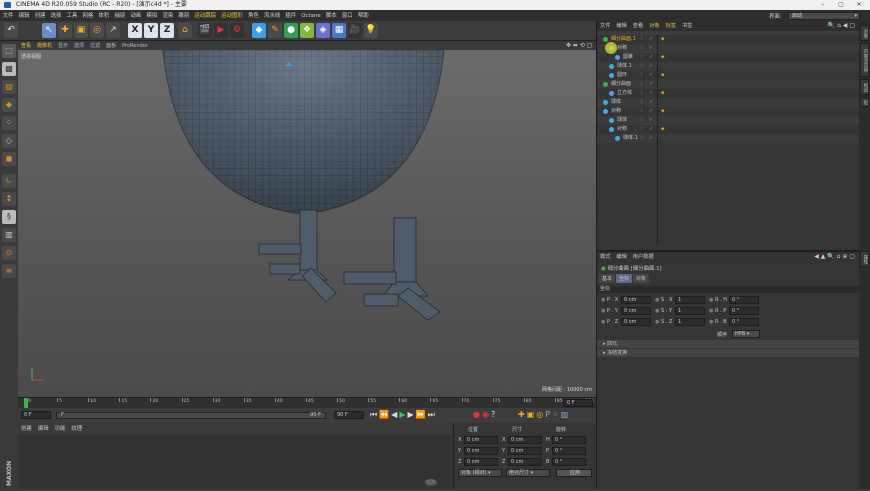  What do you see at coordinates (728, 353) in the screenshot?
I see `freeze-section: ▸ 冻结变换` at bounding box center [728, 353].